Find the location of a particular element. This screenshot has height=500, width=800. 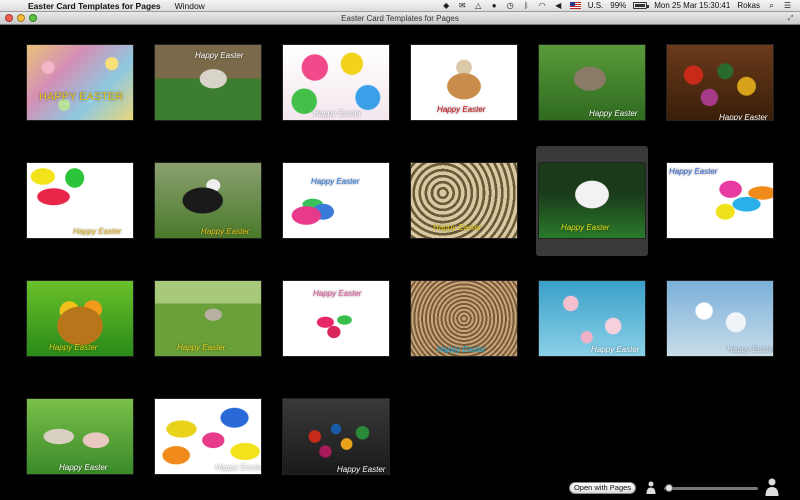

user-name: Rokas is located at coordinates (748, 5).